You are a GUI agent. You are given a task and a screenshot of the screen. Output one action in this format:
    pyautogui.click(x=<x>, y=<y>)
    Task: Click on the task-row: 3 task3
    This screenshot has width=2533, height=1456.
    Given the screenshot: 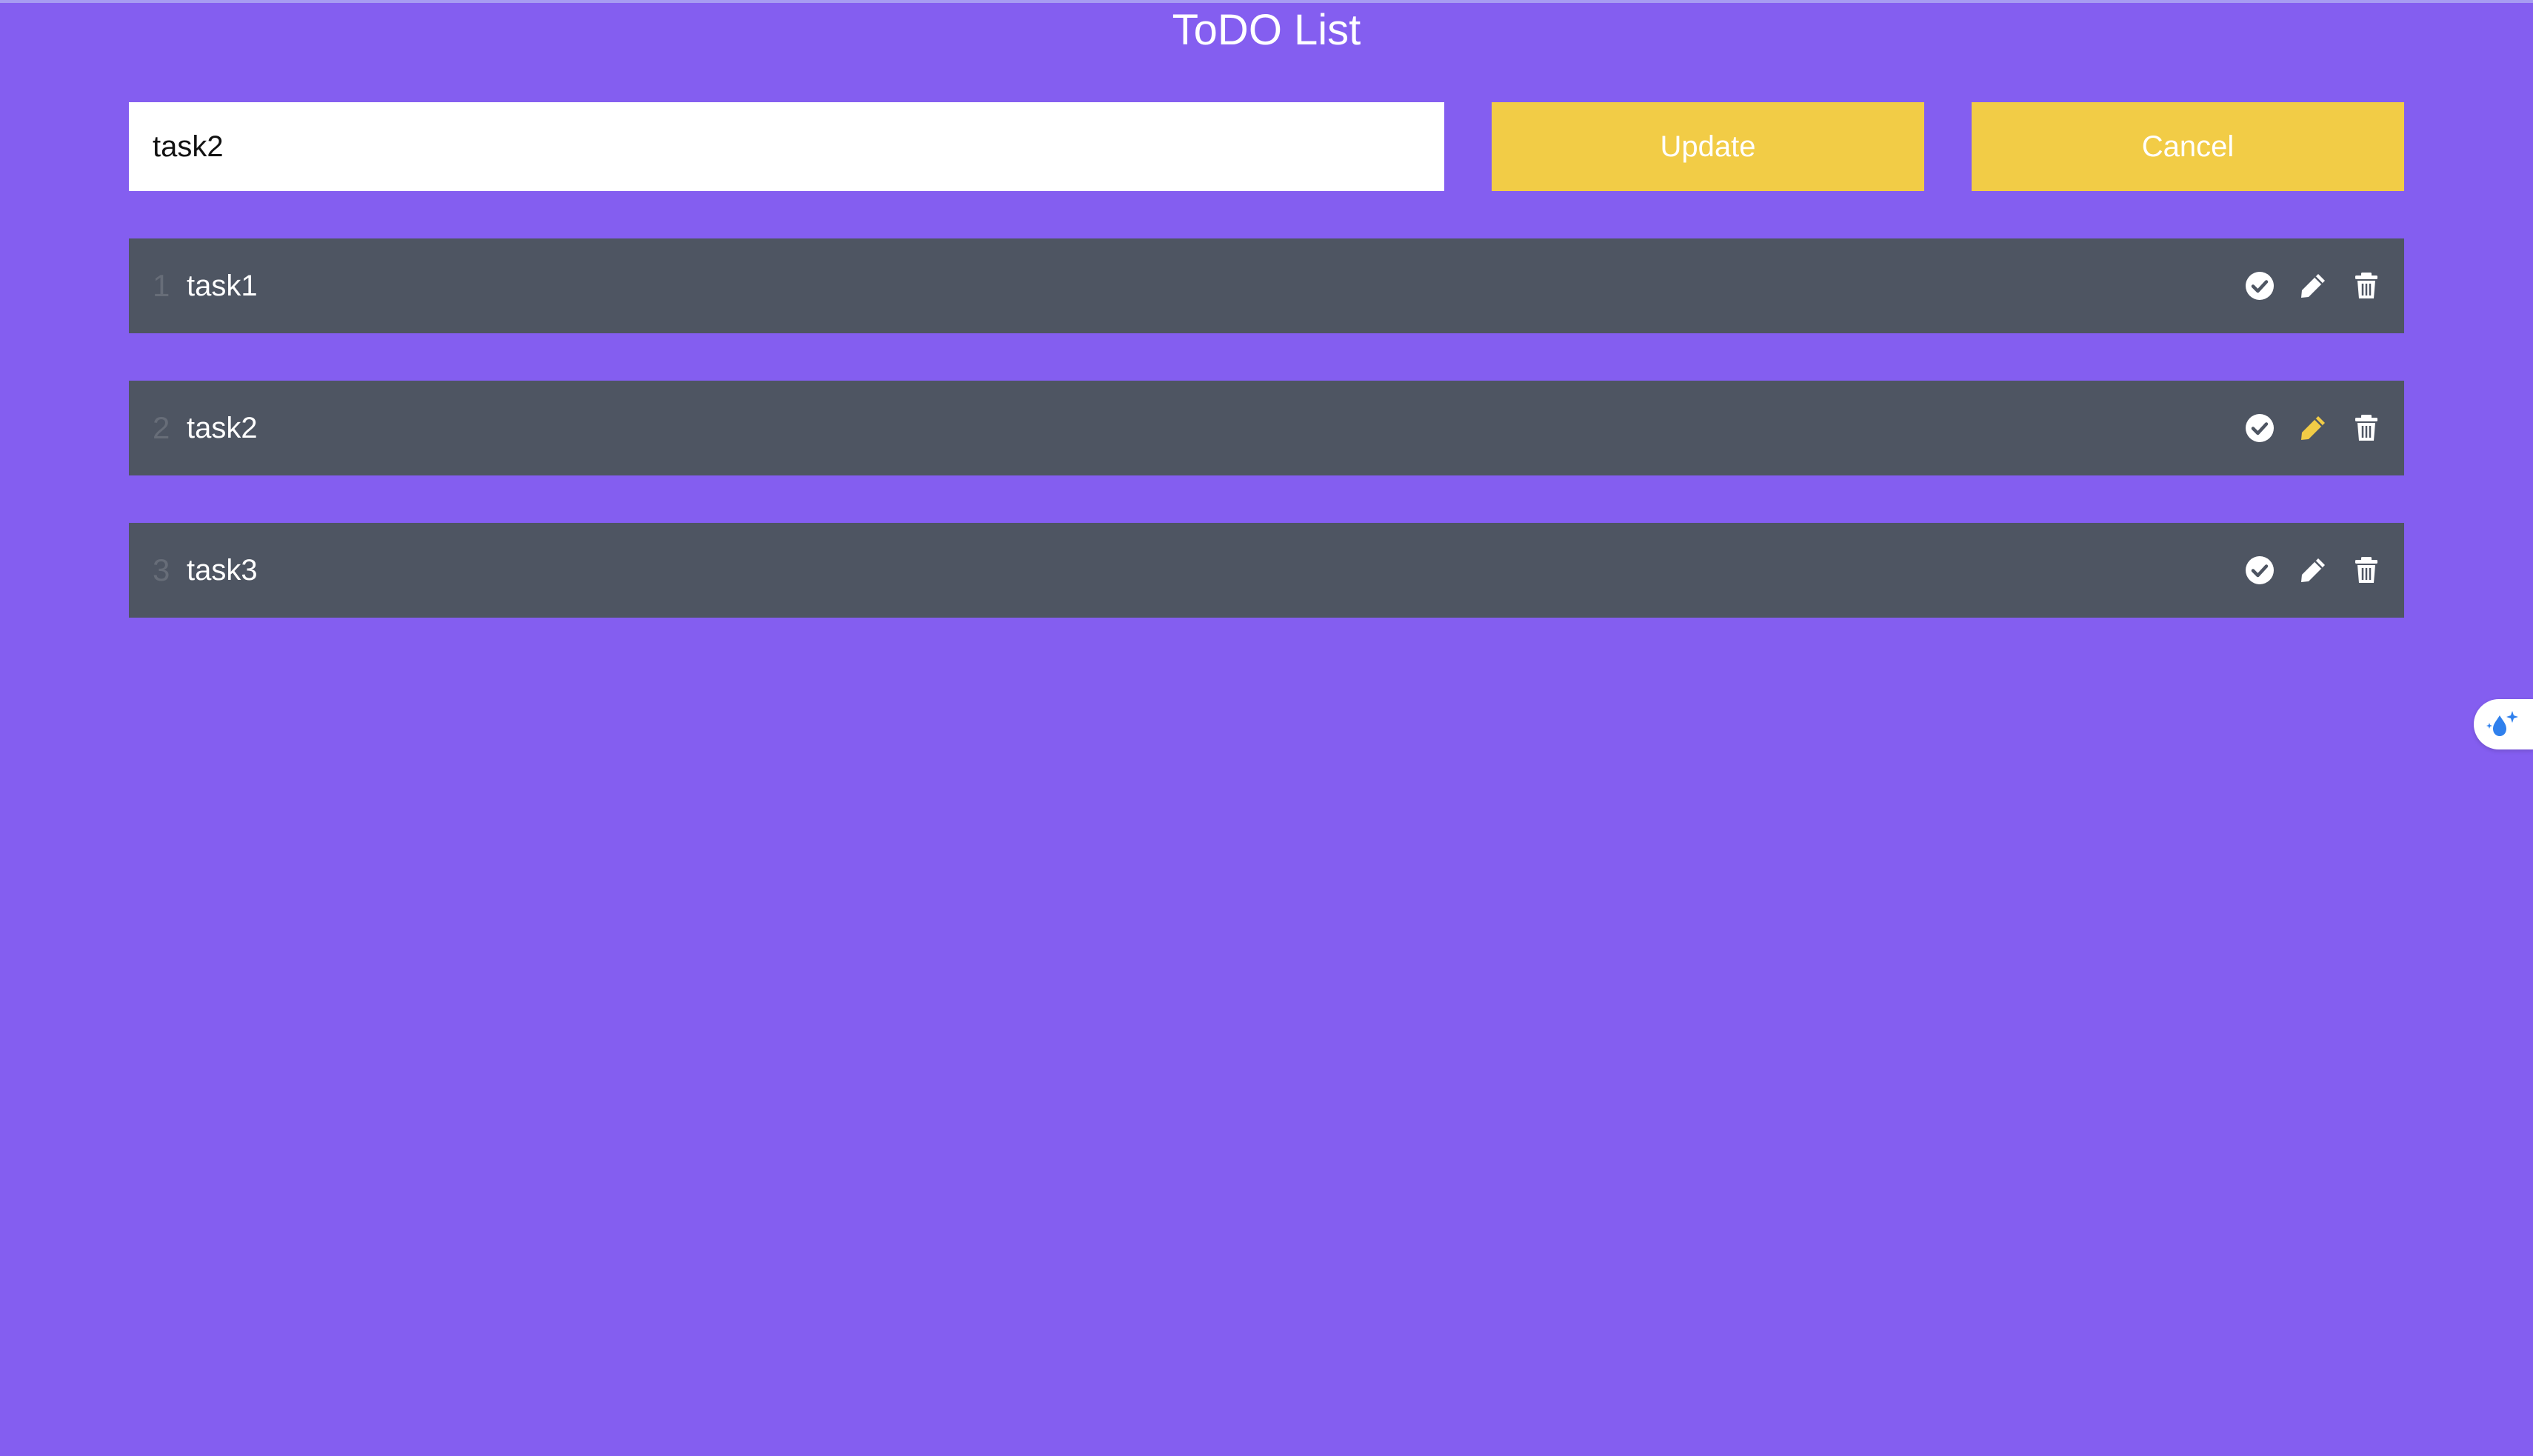 What is the action you would take?
    pyautogui.click(x=1266, y=570)
    